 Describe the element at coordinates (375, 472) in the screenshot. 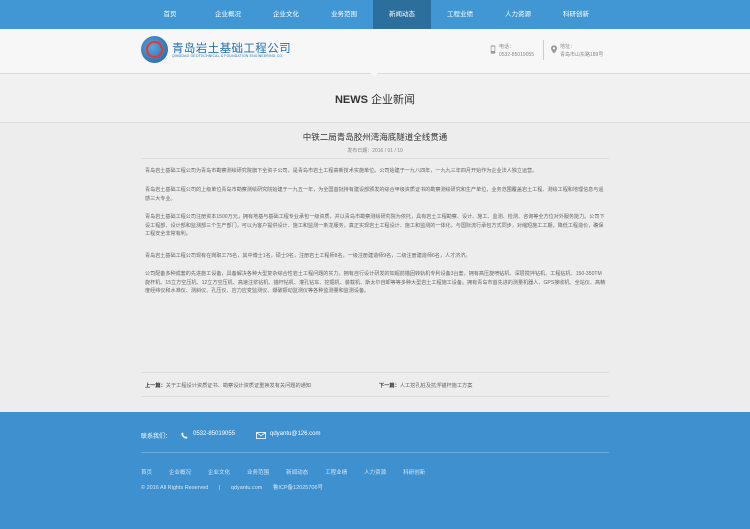

I see `footer-link-human-resources: 人力资源` at that location.